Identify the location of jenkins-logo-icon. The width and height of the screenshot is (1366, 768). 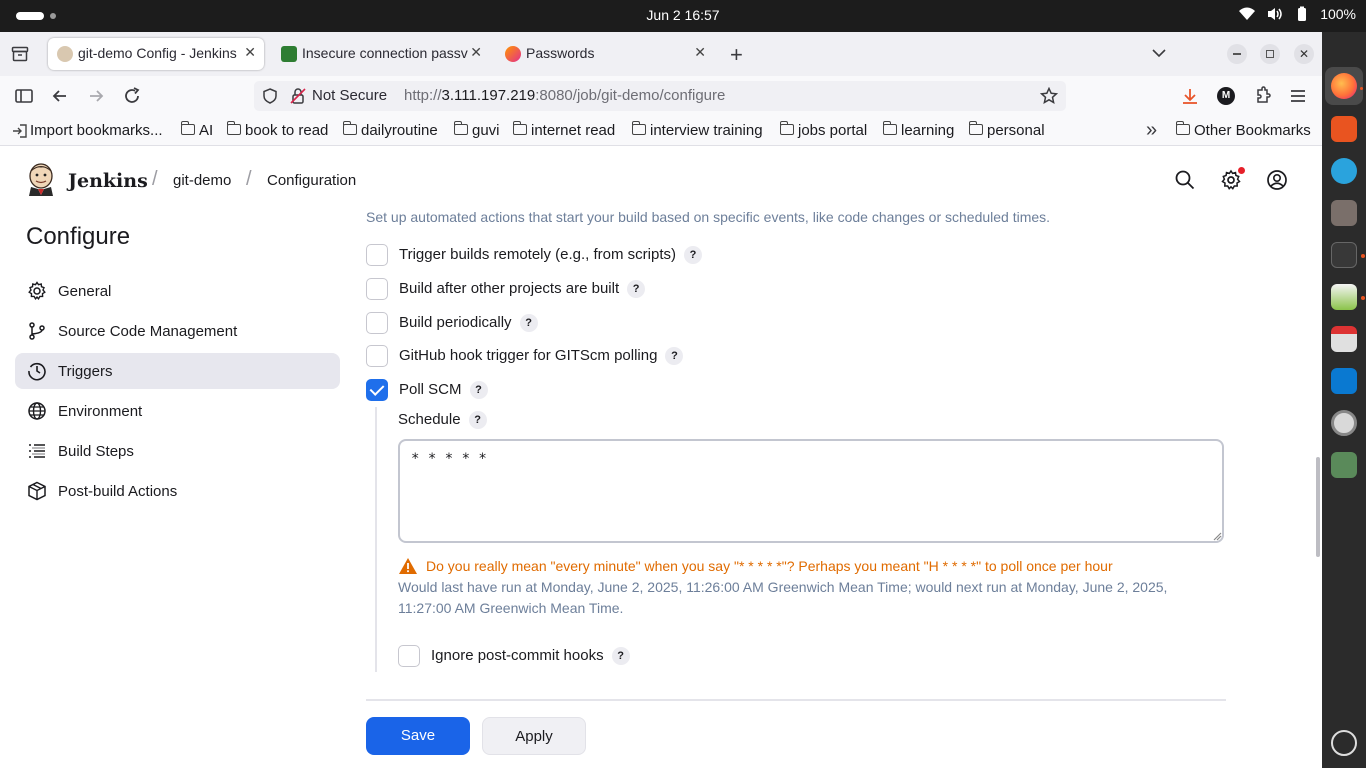
(41, 179).